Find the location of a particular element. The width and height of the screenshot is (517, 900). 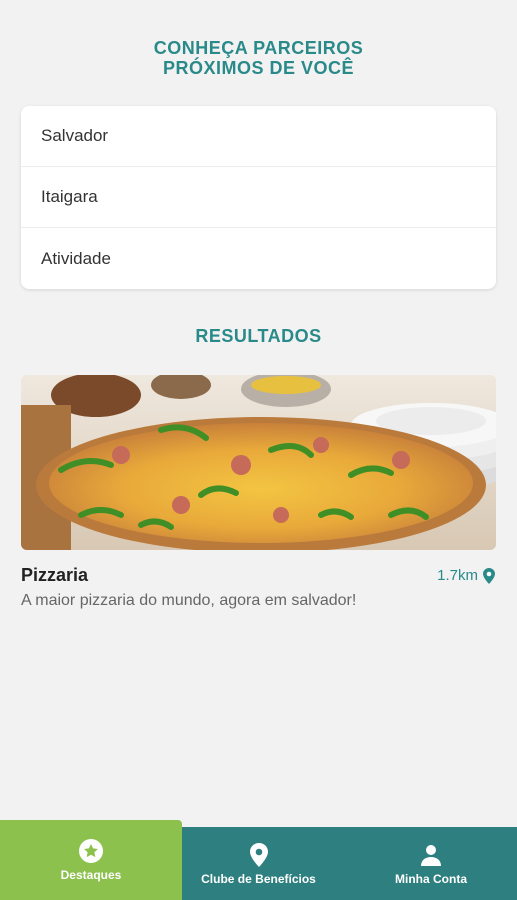

person-icon is located at coordinates (431, 855).